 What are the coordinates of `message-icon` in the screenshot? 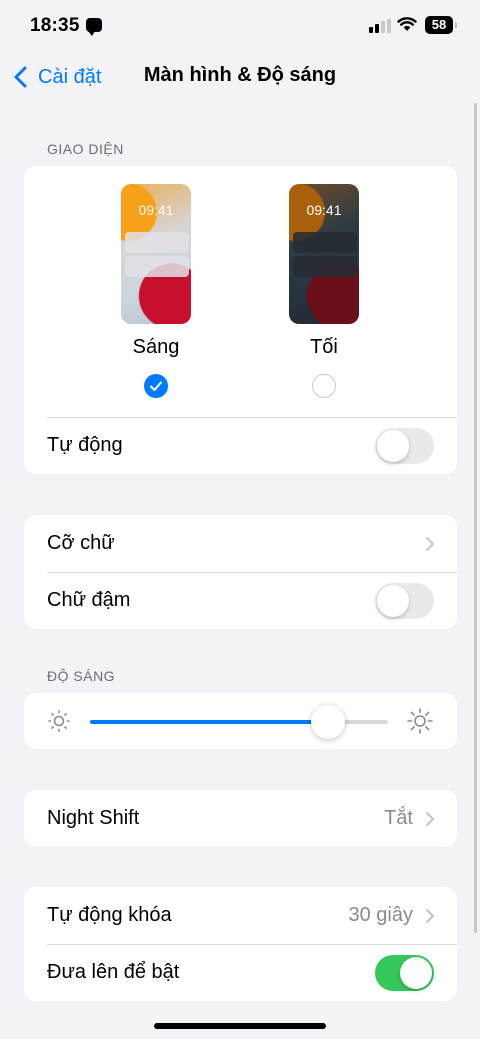 It's located at (94, 27).